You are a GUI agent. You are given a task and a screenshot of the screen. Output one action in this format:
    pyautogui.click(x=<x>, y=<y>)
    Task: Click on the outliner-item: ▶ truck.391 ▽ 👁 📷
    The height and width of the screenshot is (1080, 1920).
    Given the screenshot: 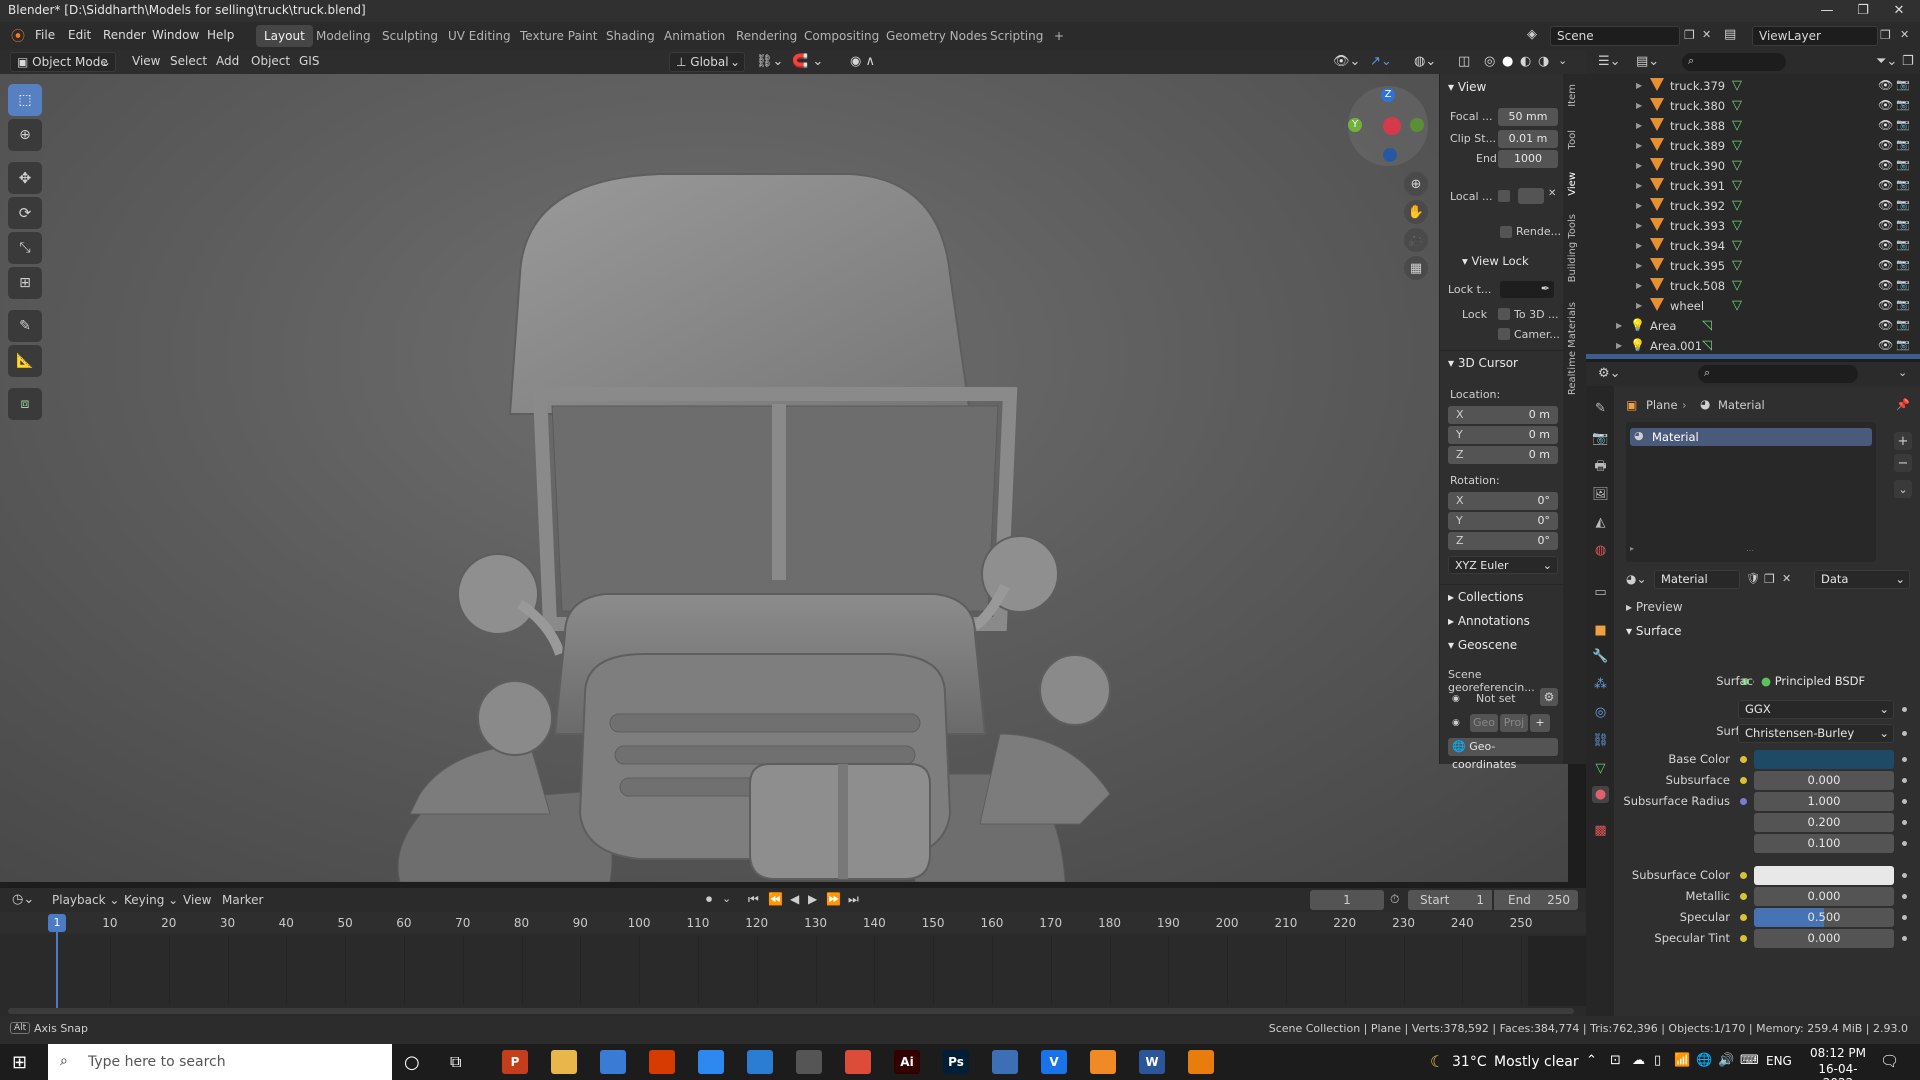 What is the action you would take?
    pyautogui.click(x=1753, y=186)
    